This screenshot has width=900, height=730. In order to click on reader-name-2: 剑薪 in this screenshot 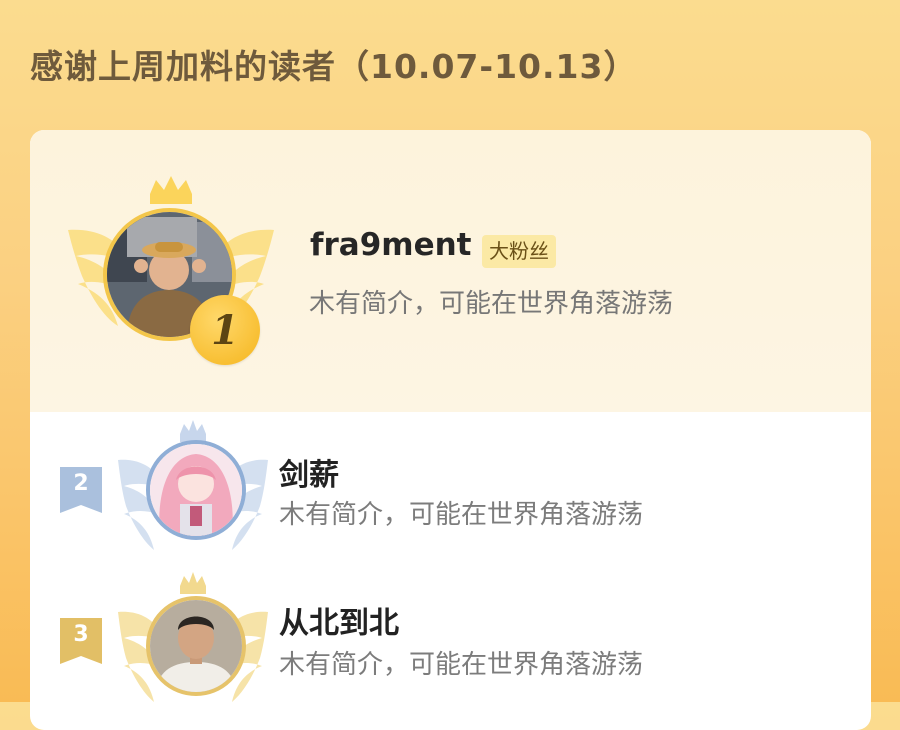, I will do `click(309, 472)`.